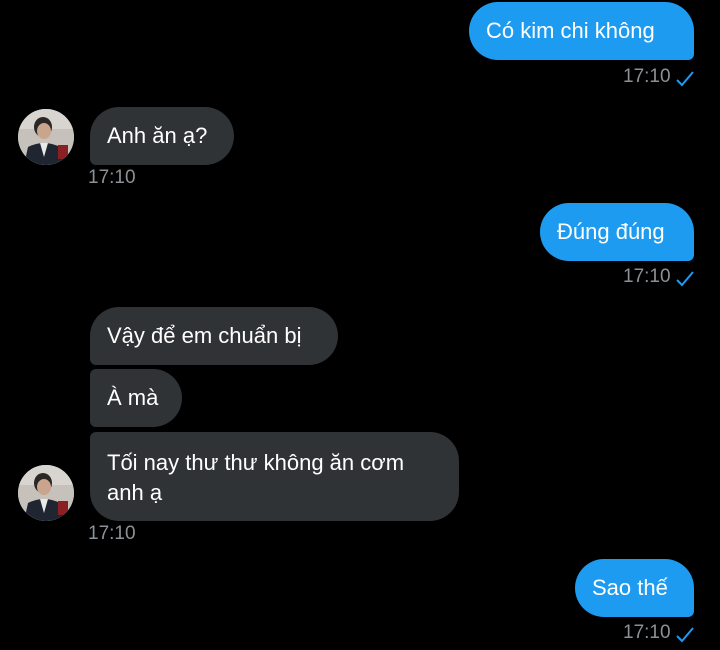 The height and width of the screenshot is (650, 720). I want to click on message-text-line: anh ạ, so click(135, 492).